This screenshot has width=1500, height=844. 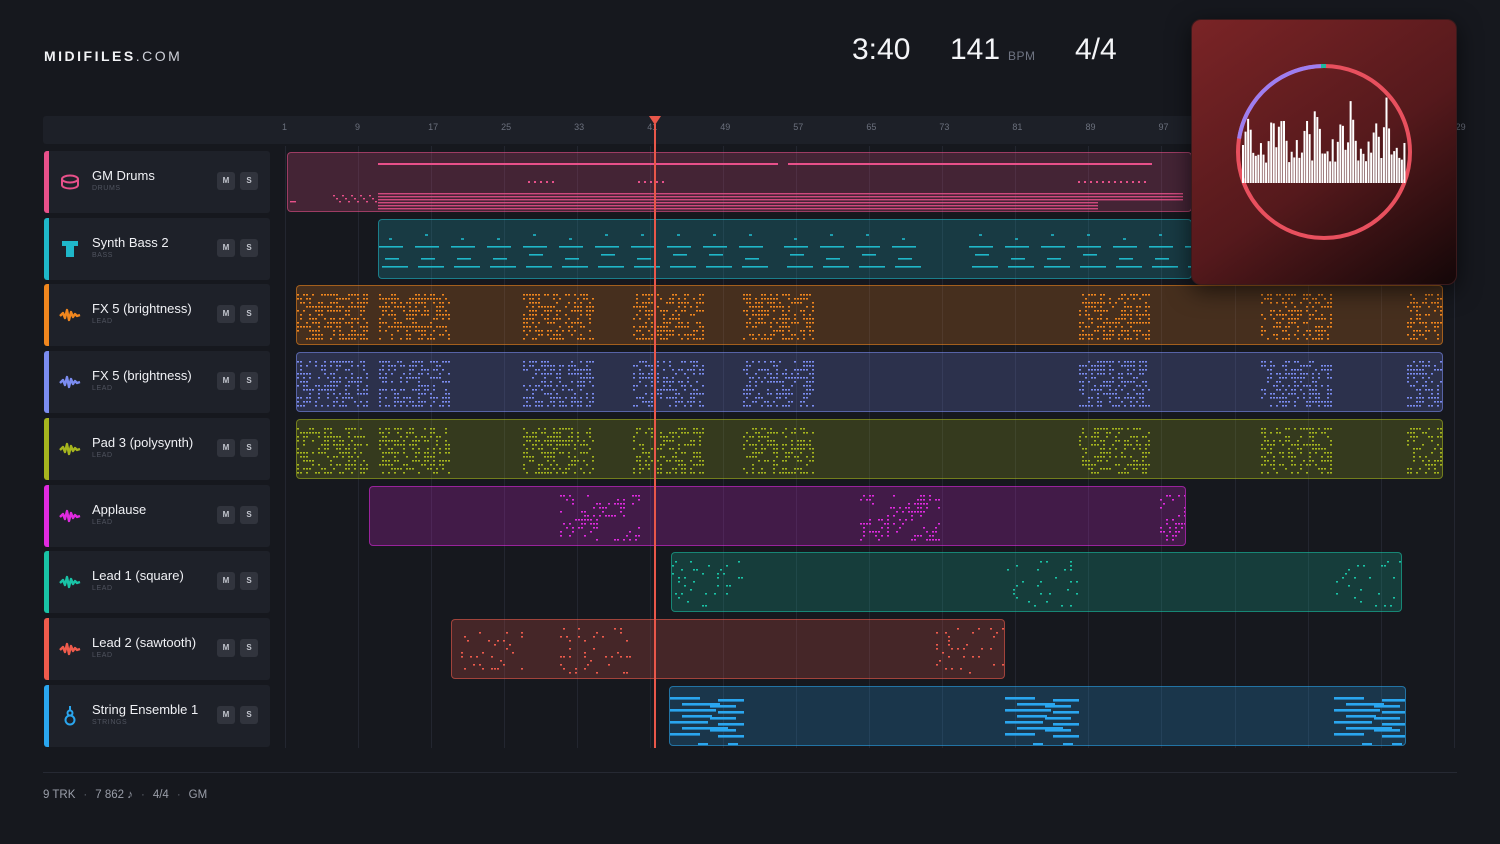 I want to click on track-header: Lead 1 (square) LEAD M S, so click(x=157, y=582).